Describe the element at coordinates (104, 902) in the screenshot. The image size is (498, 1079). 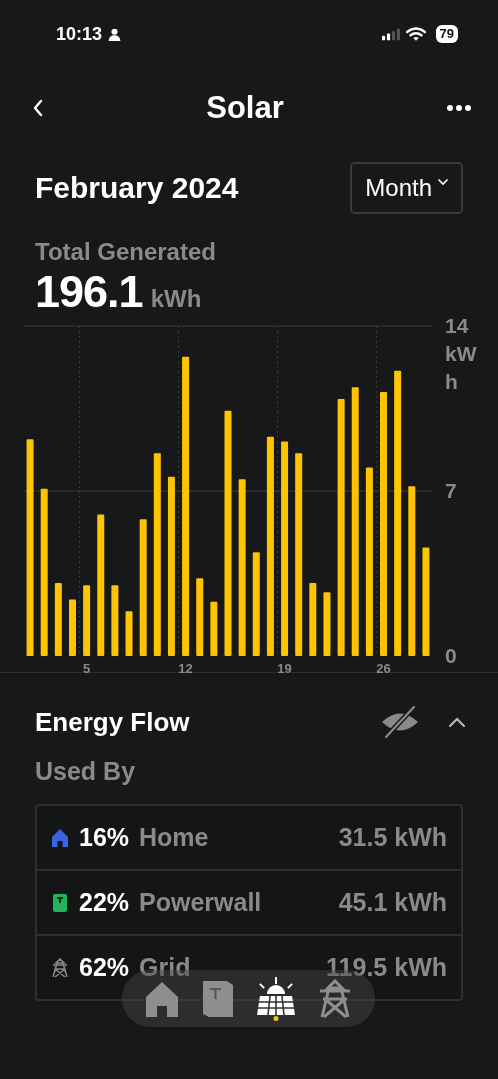
I see `percent-value: 22%` at that location.